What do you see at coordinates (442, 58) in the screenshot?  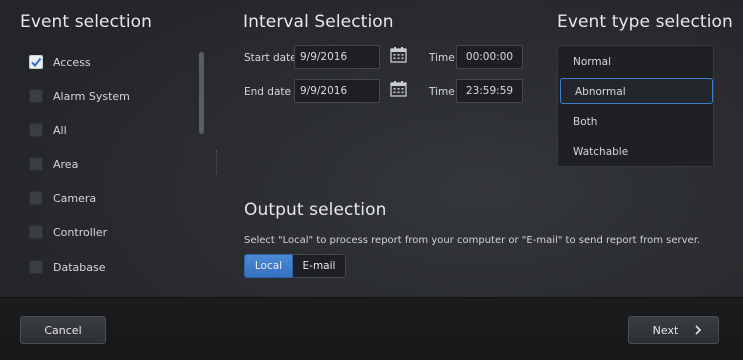 I see `start-time-label: Time` at bounding box center [442, 58].